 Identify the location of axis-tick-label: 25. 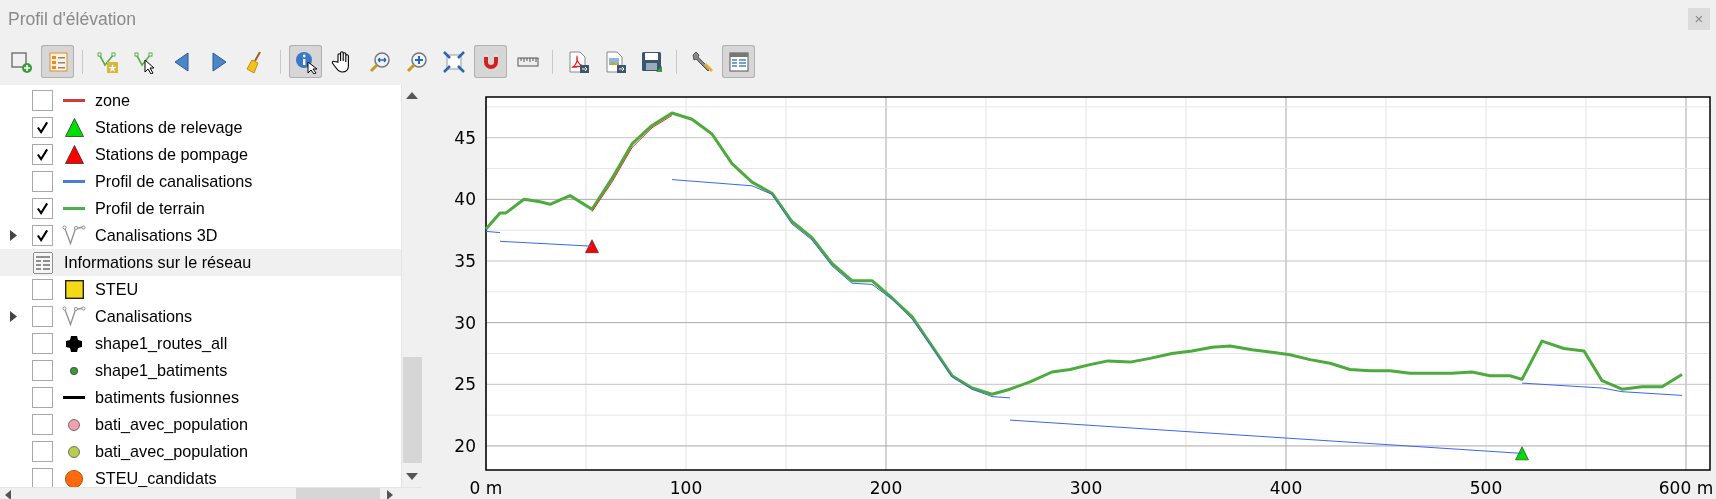
(465, 384).